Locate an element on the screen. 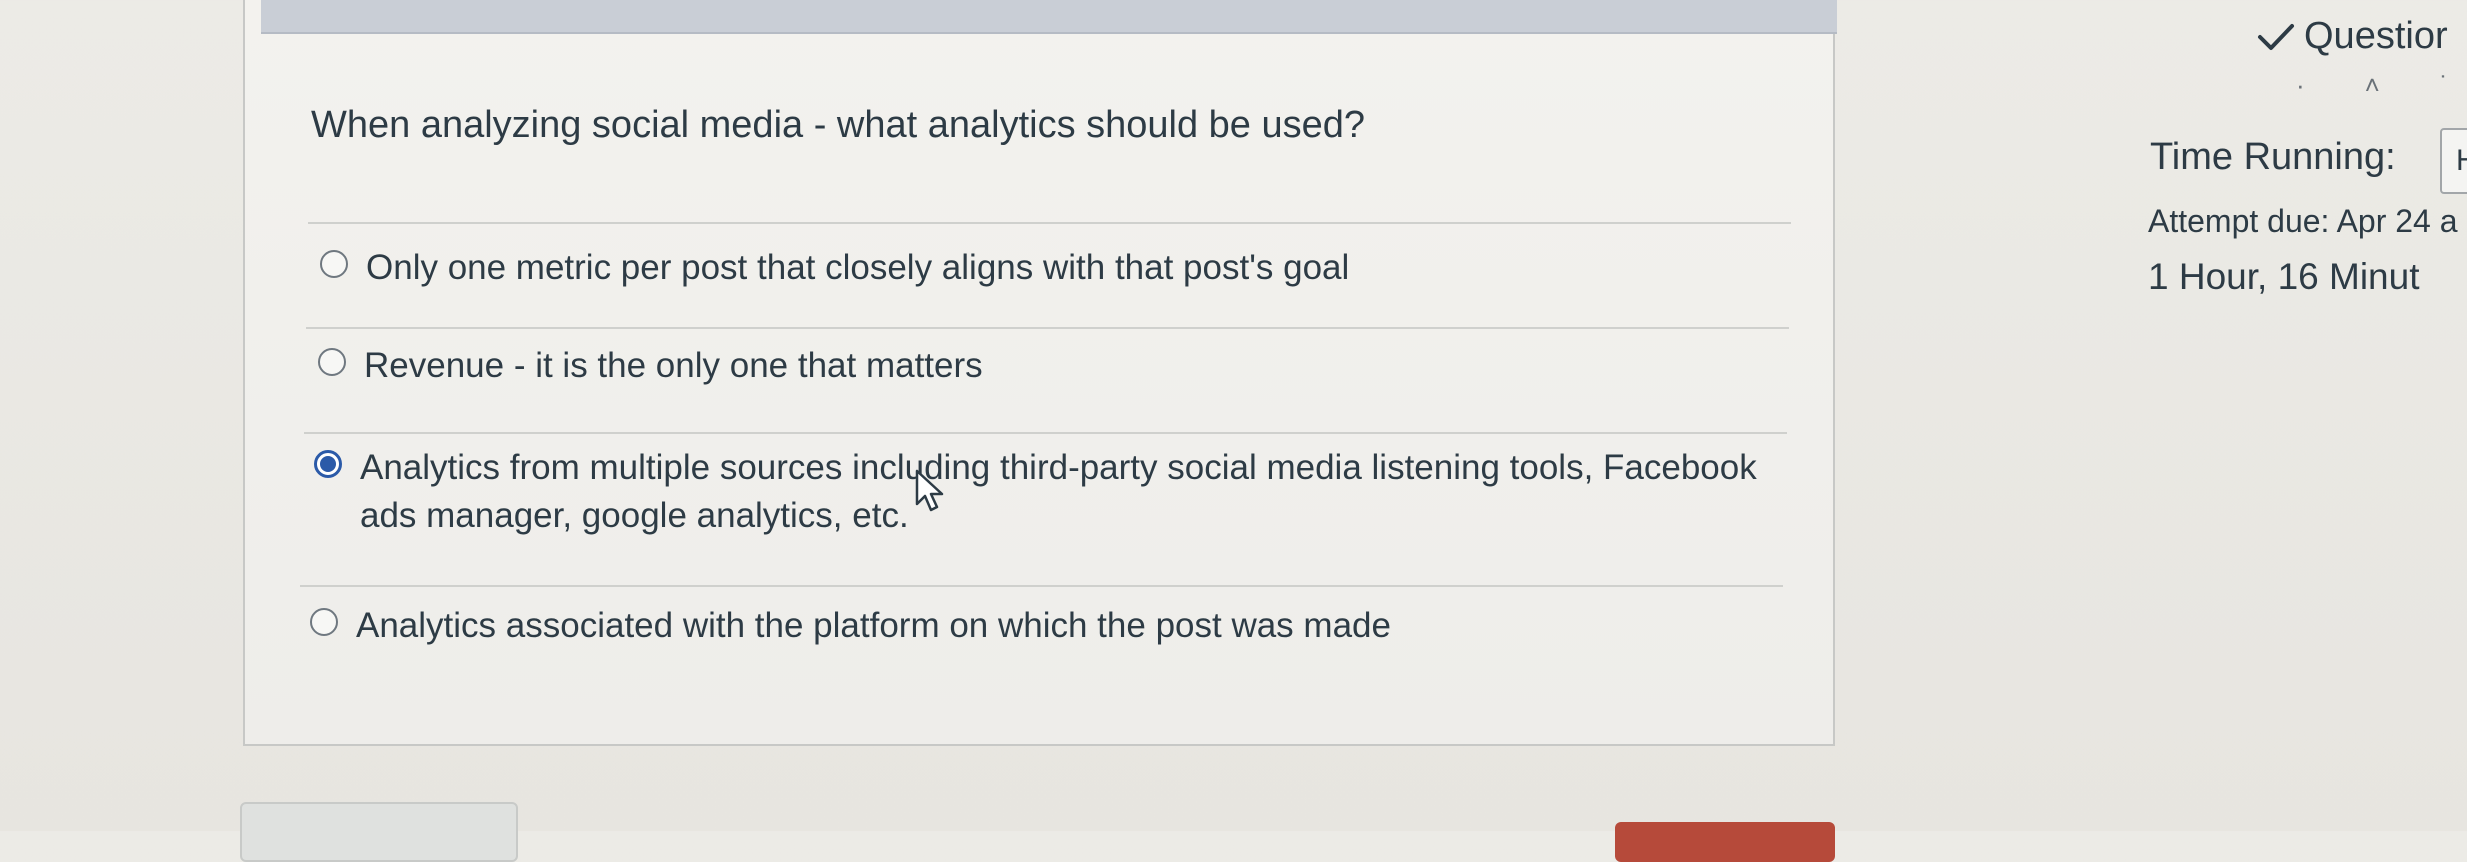 Image resolution: width=2467 pixels, height=862 pixels. sidebar-questions-header: Questior is located at coordinates (2352, 36).